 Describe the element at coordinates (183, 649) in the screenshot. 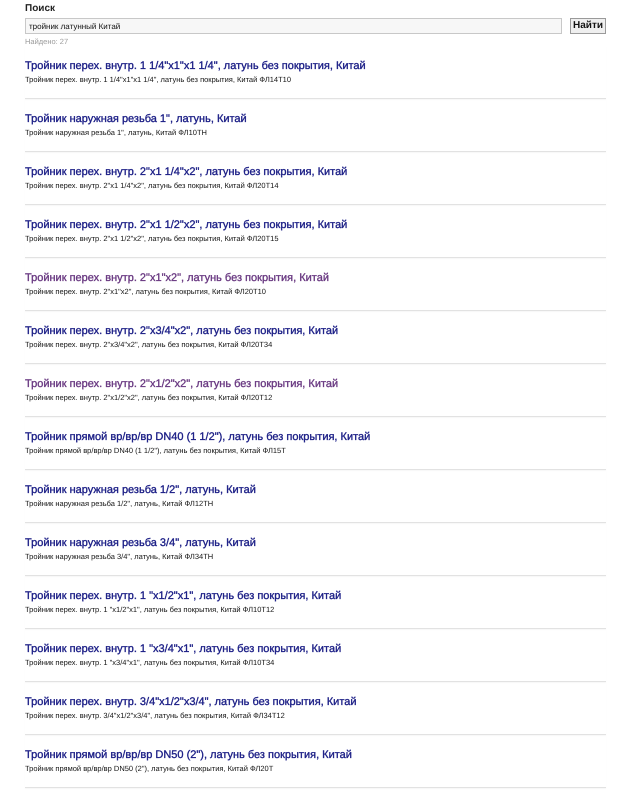

I see `result-title-link: Тройник перех. внутр. 1 "x3/4"x1", латунь без покрытия, Китай` at that location.